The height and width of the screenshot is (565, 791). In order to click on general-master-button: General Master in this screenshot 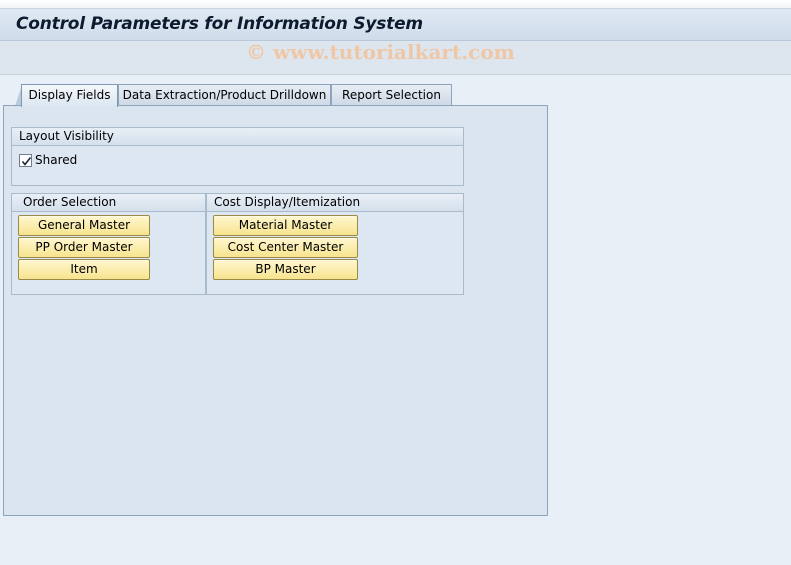, I will do `click(84, 225)`.